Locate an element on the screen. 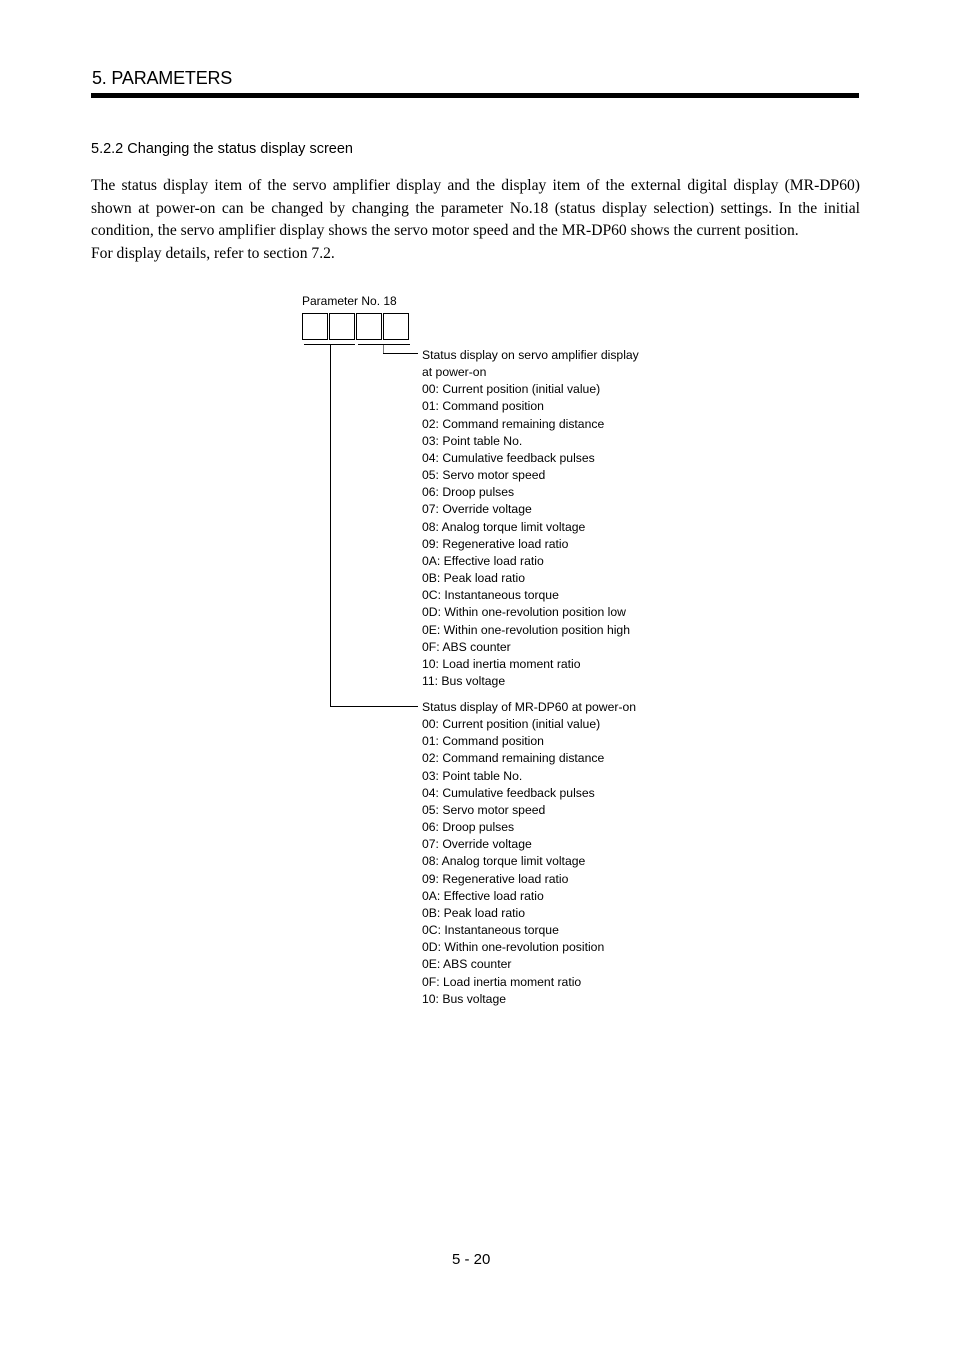 This screenshot has width=954, height=1350. amplifier-connector-horizontal is located at coordinates (400, 353).